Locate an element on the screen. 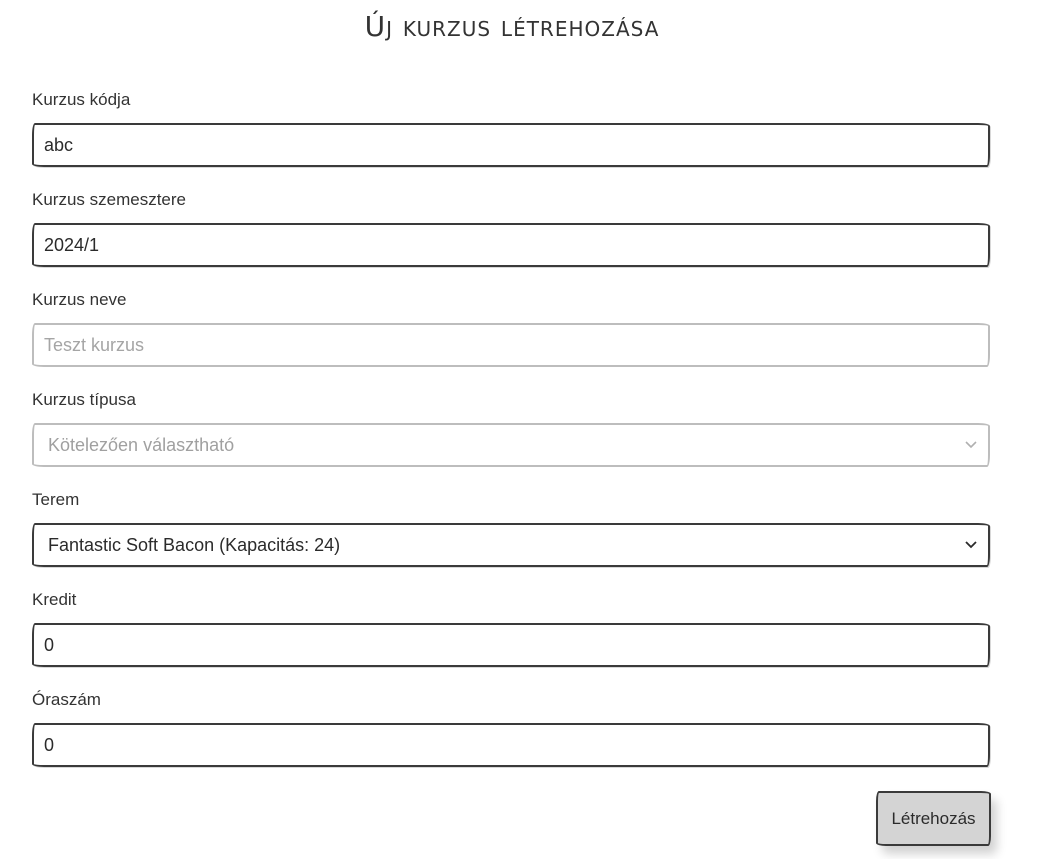 This screenshot has width=1042, height=859. credit-input is located at coordinates (511, 645).